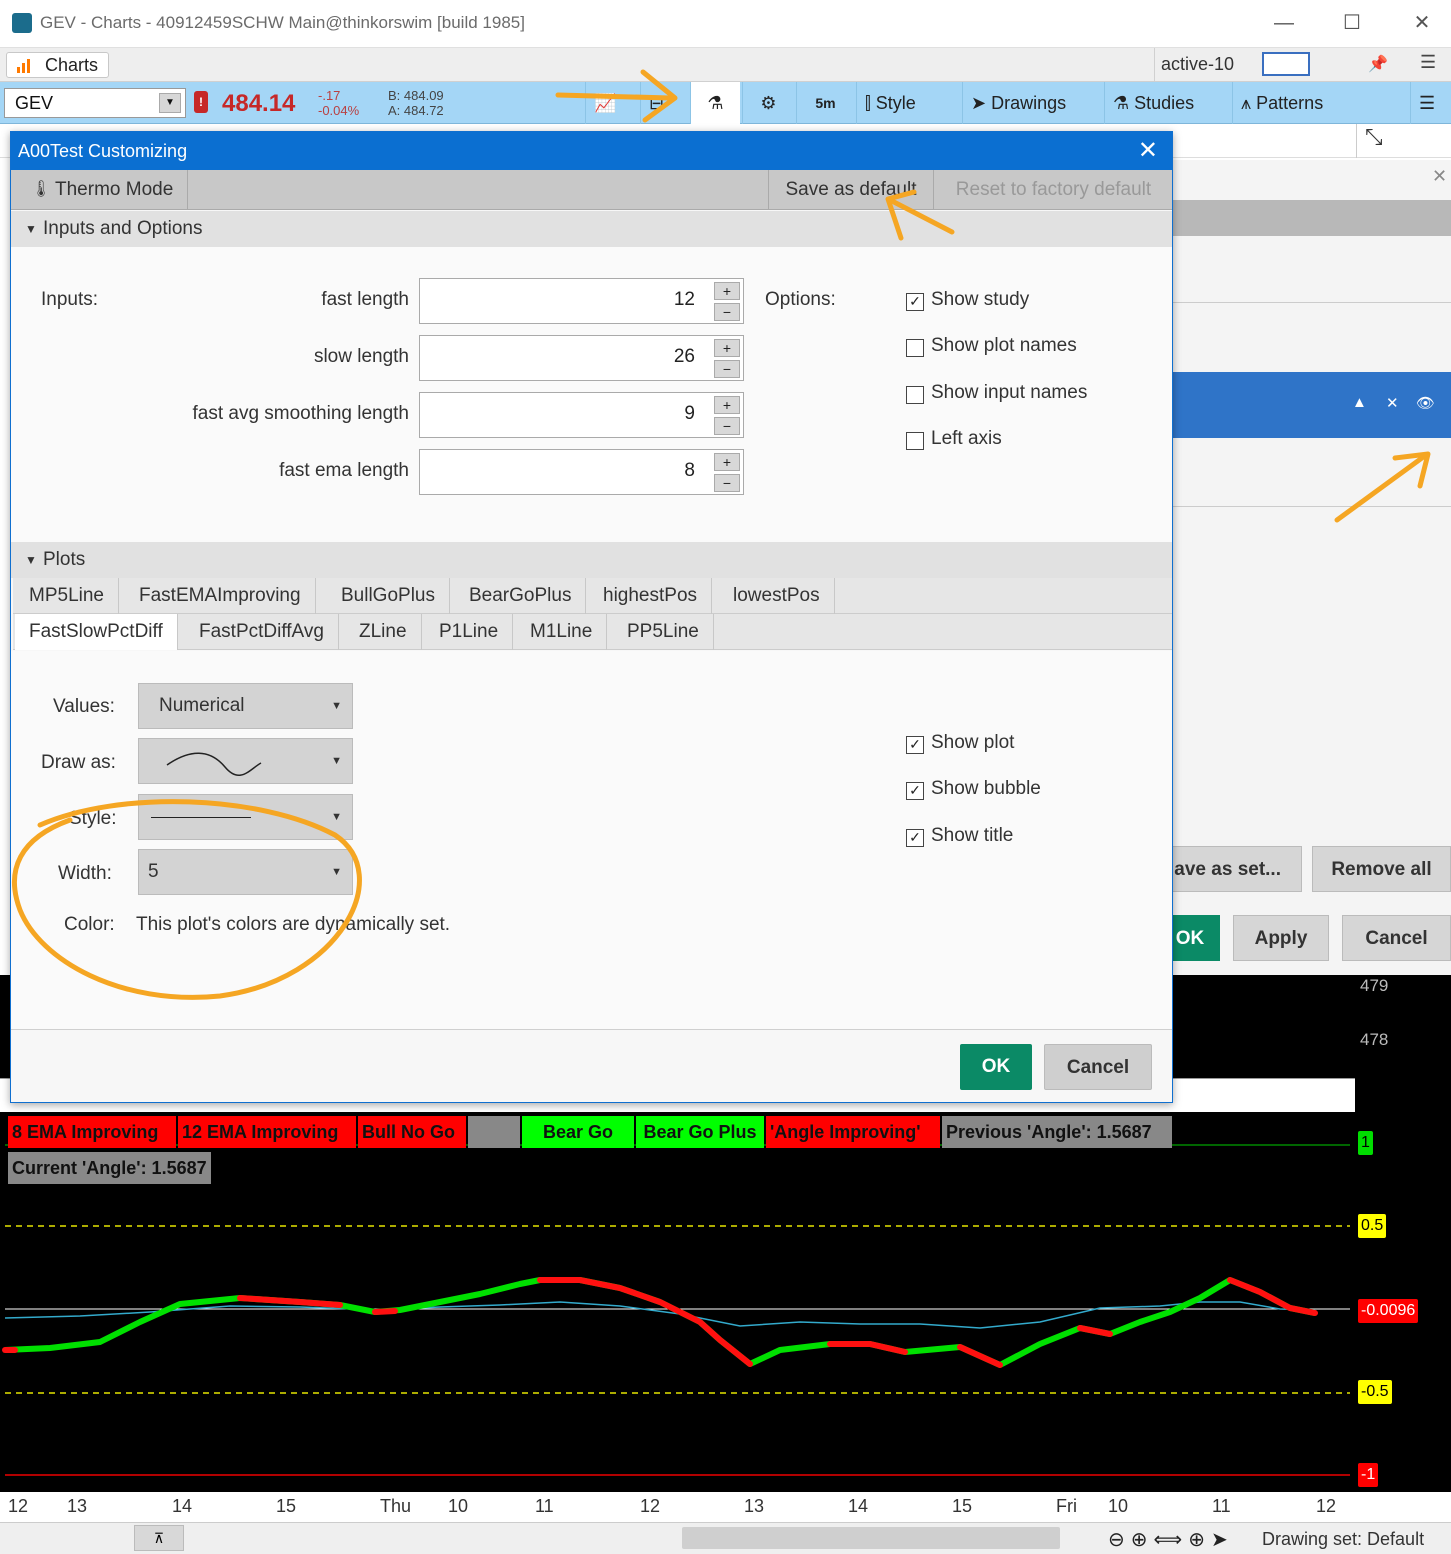 This screenshot has height=1554, width=1451. What do you see at coordinates (1153, 103) in the screenshot?
I see `studies-button: ⚗ Studies` at bounding box center [1153, 103].